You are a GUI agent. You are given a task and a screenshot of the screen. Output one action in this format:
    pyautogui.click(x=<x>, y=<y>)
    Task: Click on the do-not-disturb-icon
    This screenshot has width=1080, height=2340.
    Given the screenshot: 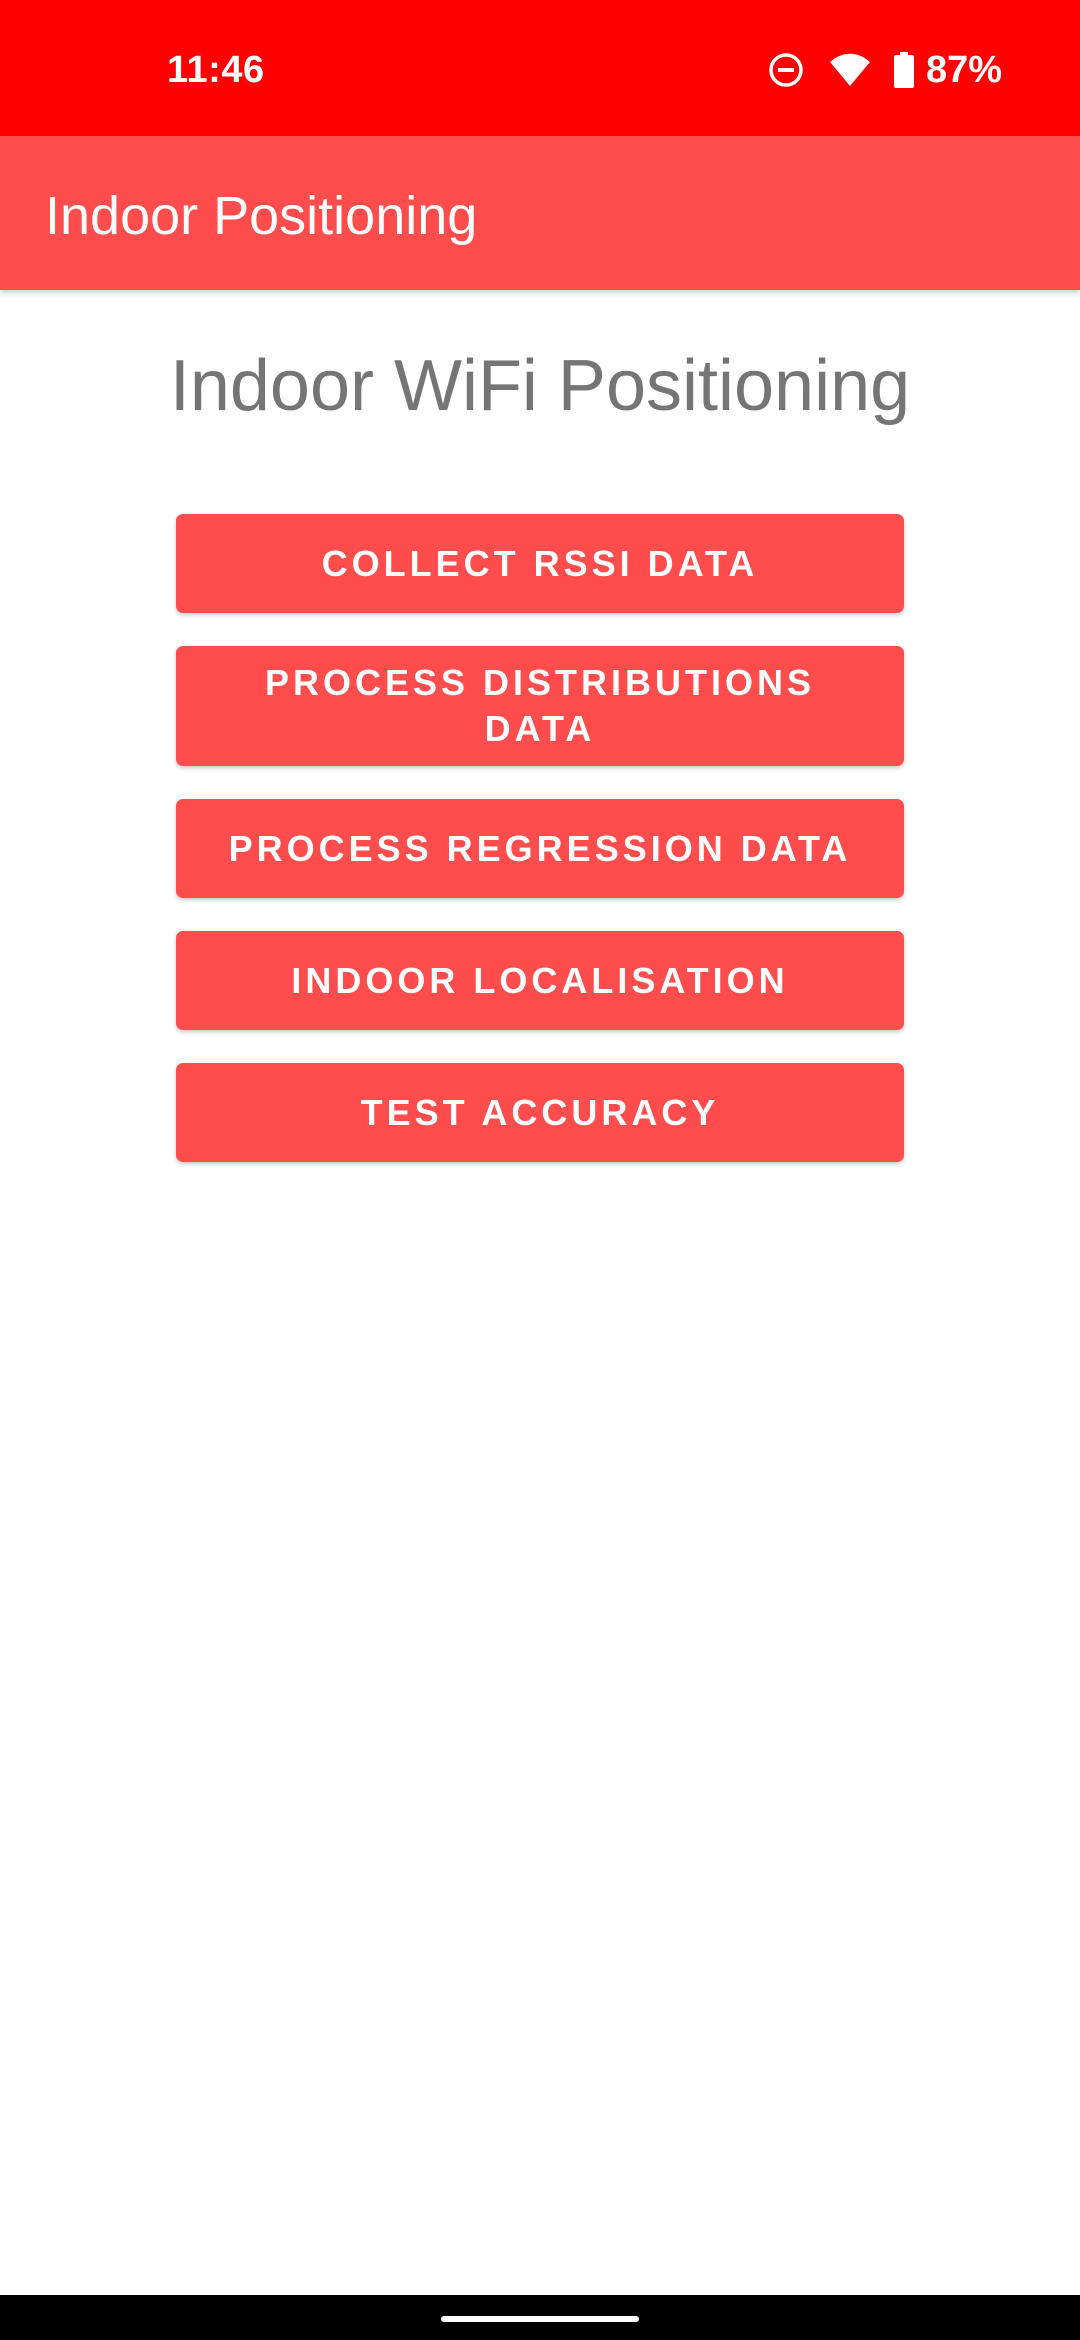 What is the action you would take?
    pyautogui.click(x=786, y=70)
    